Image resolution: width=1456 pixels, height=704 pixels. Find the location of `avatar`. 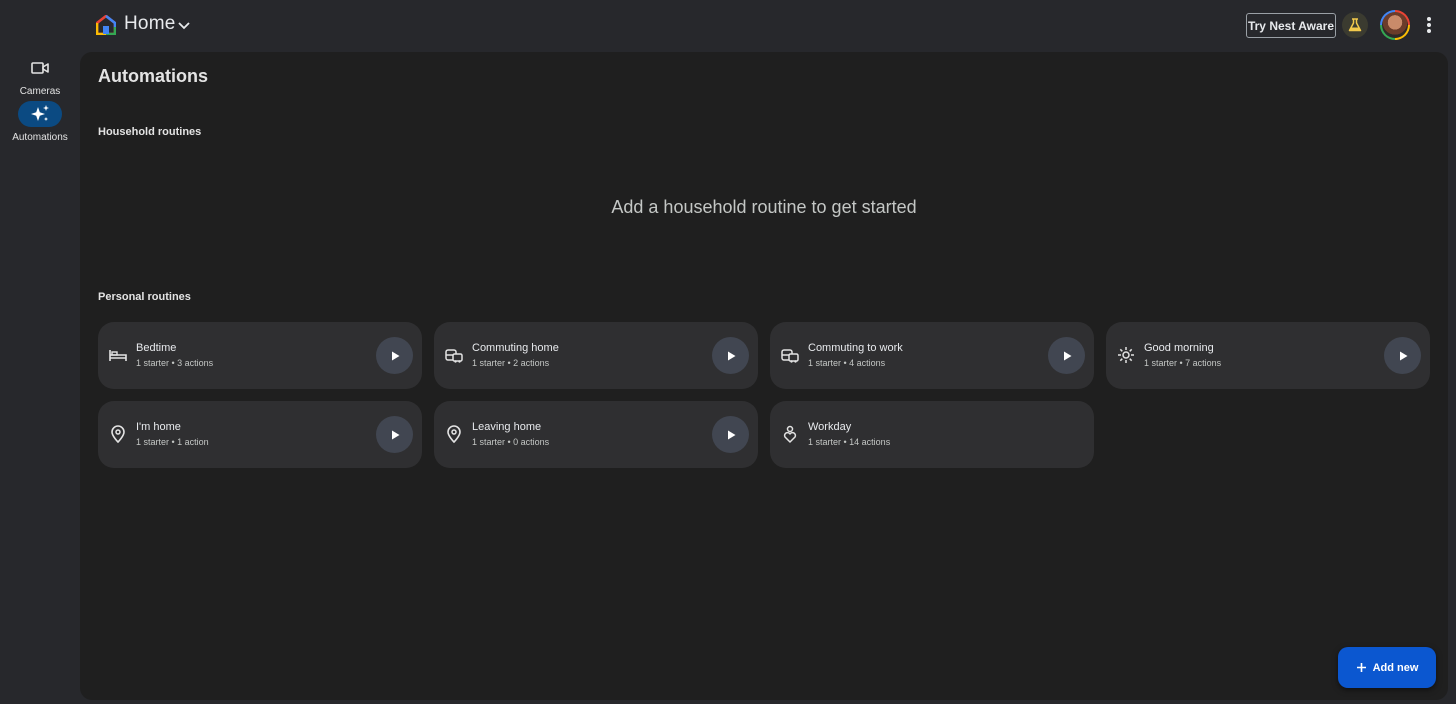

avatar is located at coordinates (1395, 25).